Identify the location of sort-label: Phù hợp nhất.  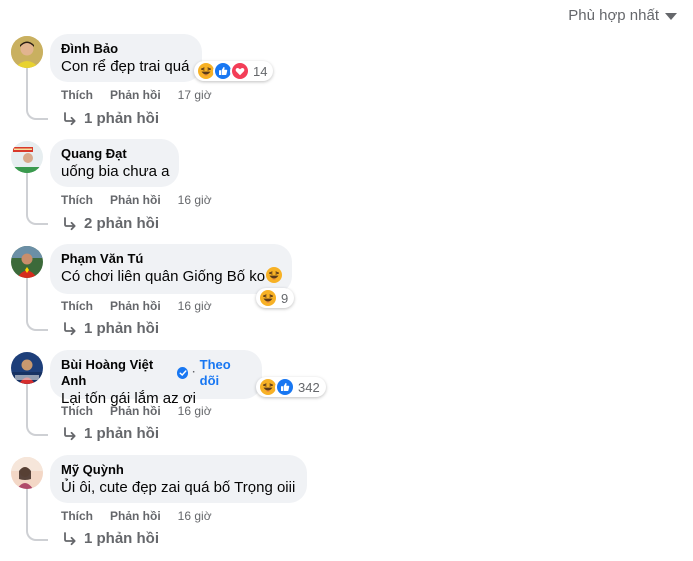
(613, 15).